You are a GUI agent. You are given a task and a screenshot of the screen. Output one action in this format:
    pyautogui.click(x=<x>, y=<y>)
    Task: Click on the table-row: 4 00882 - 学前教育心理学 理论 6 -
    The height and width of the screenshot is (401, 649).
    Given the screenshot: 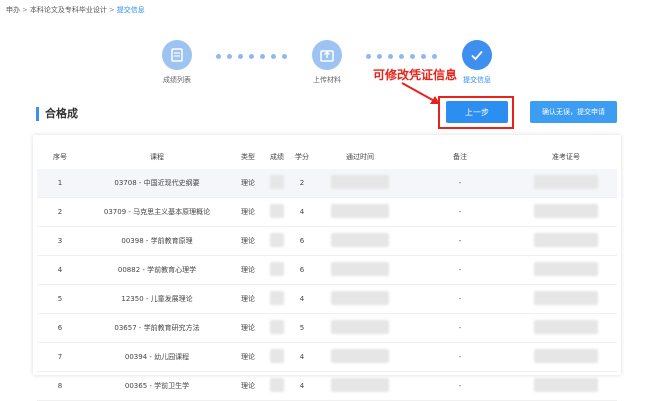 What is the action you would take?
    pyautogui.click(x=327, y=270)
    